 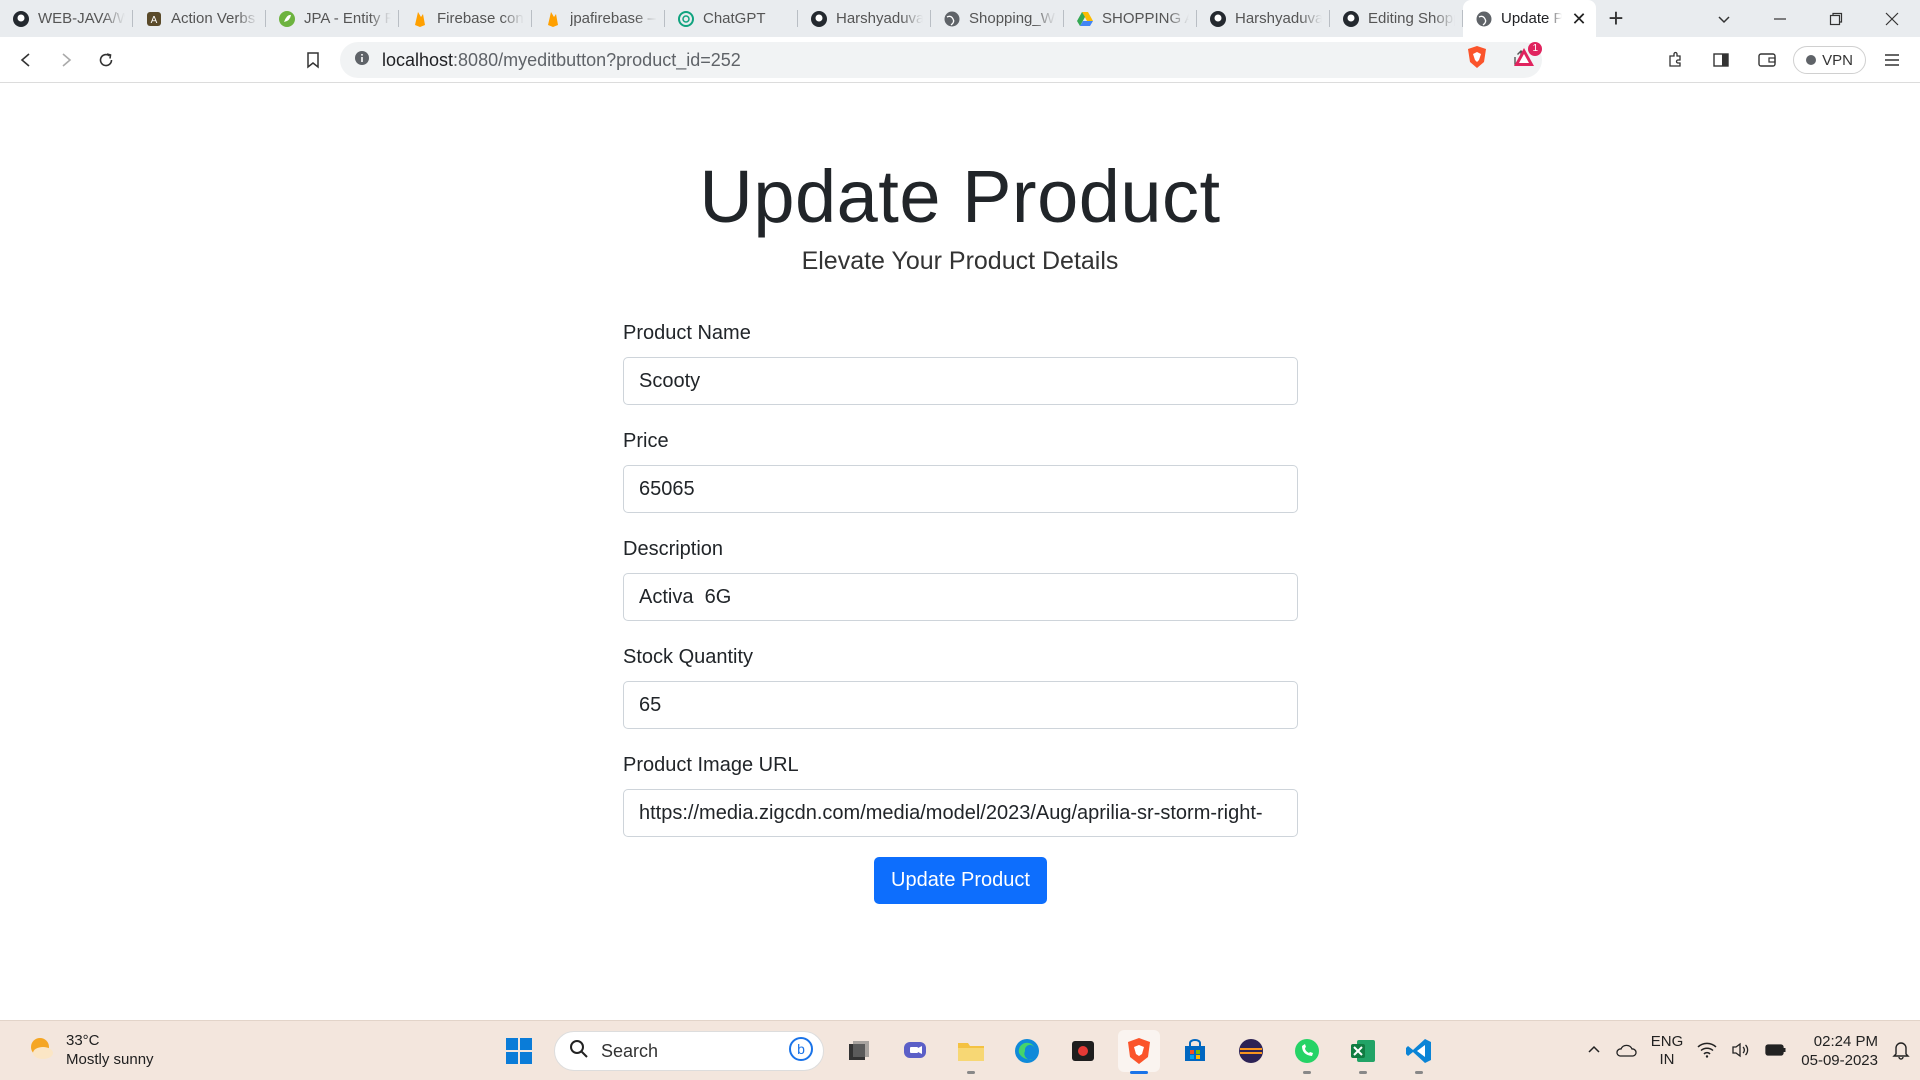 I want to click on browser-tab: A Action Verbs, so click(x=199, y=18).